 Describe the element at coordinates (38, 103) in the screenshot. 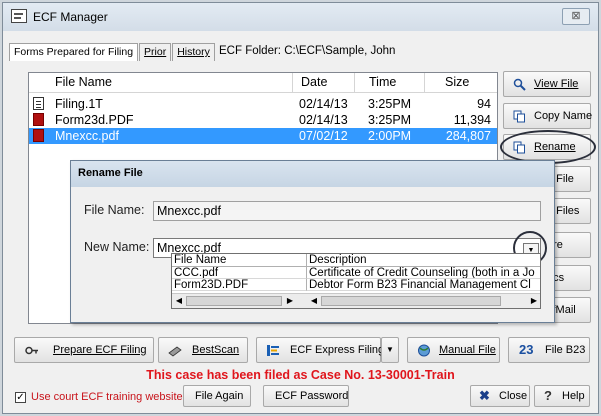

I see `text-file-icon` at that location.